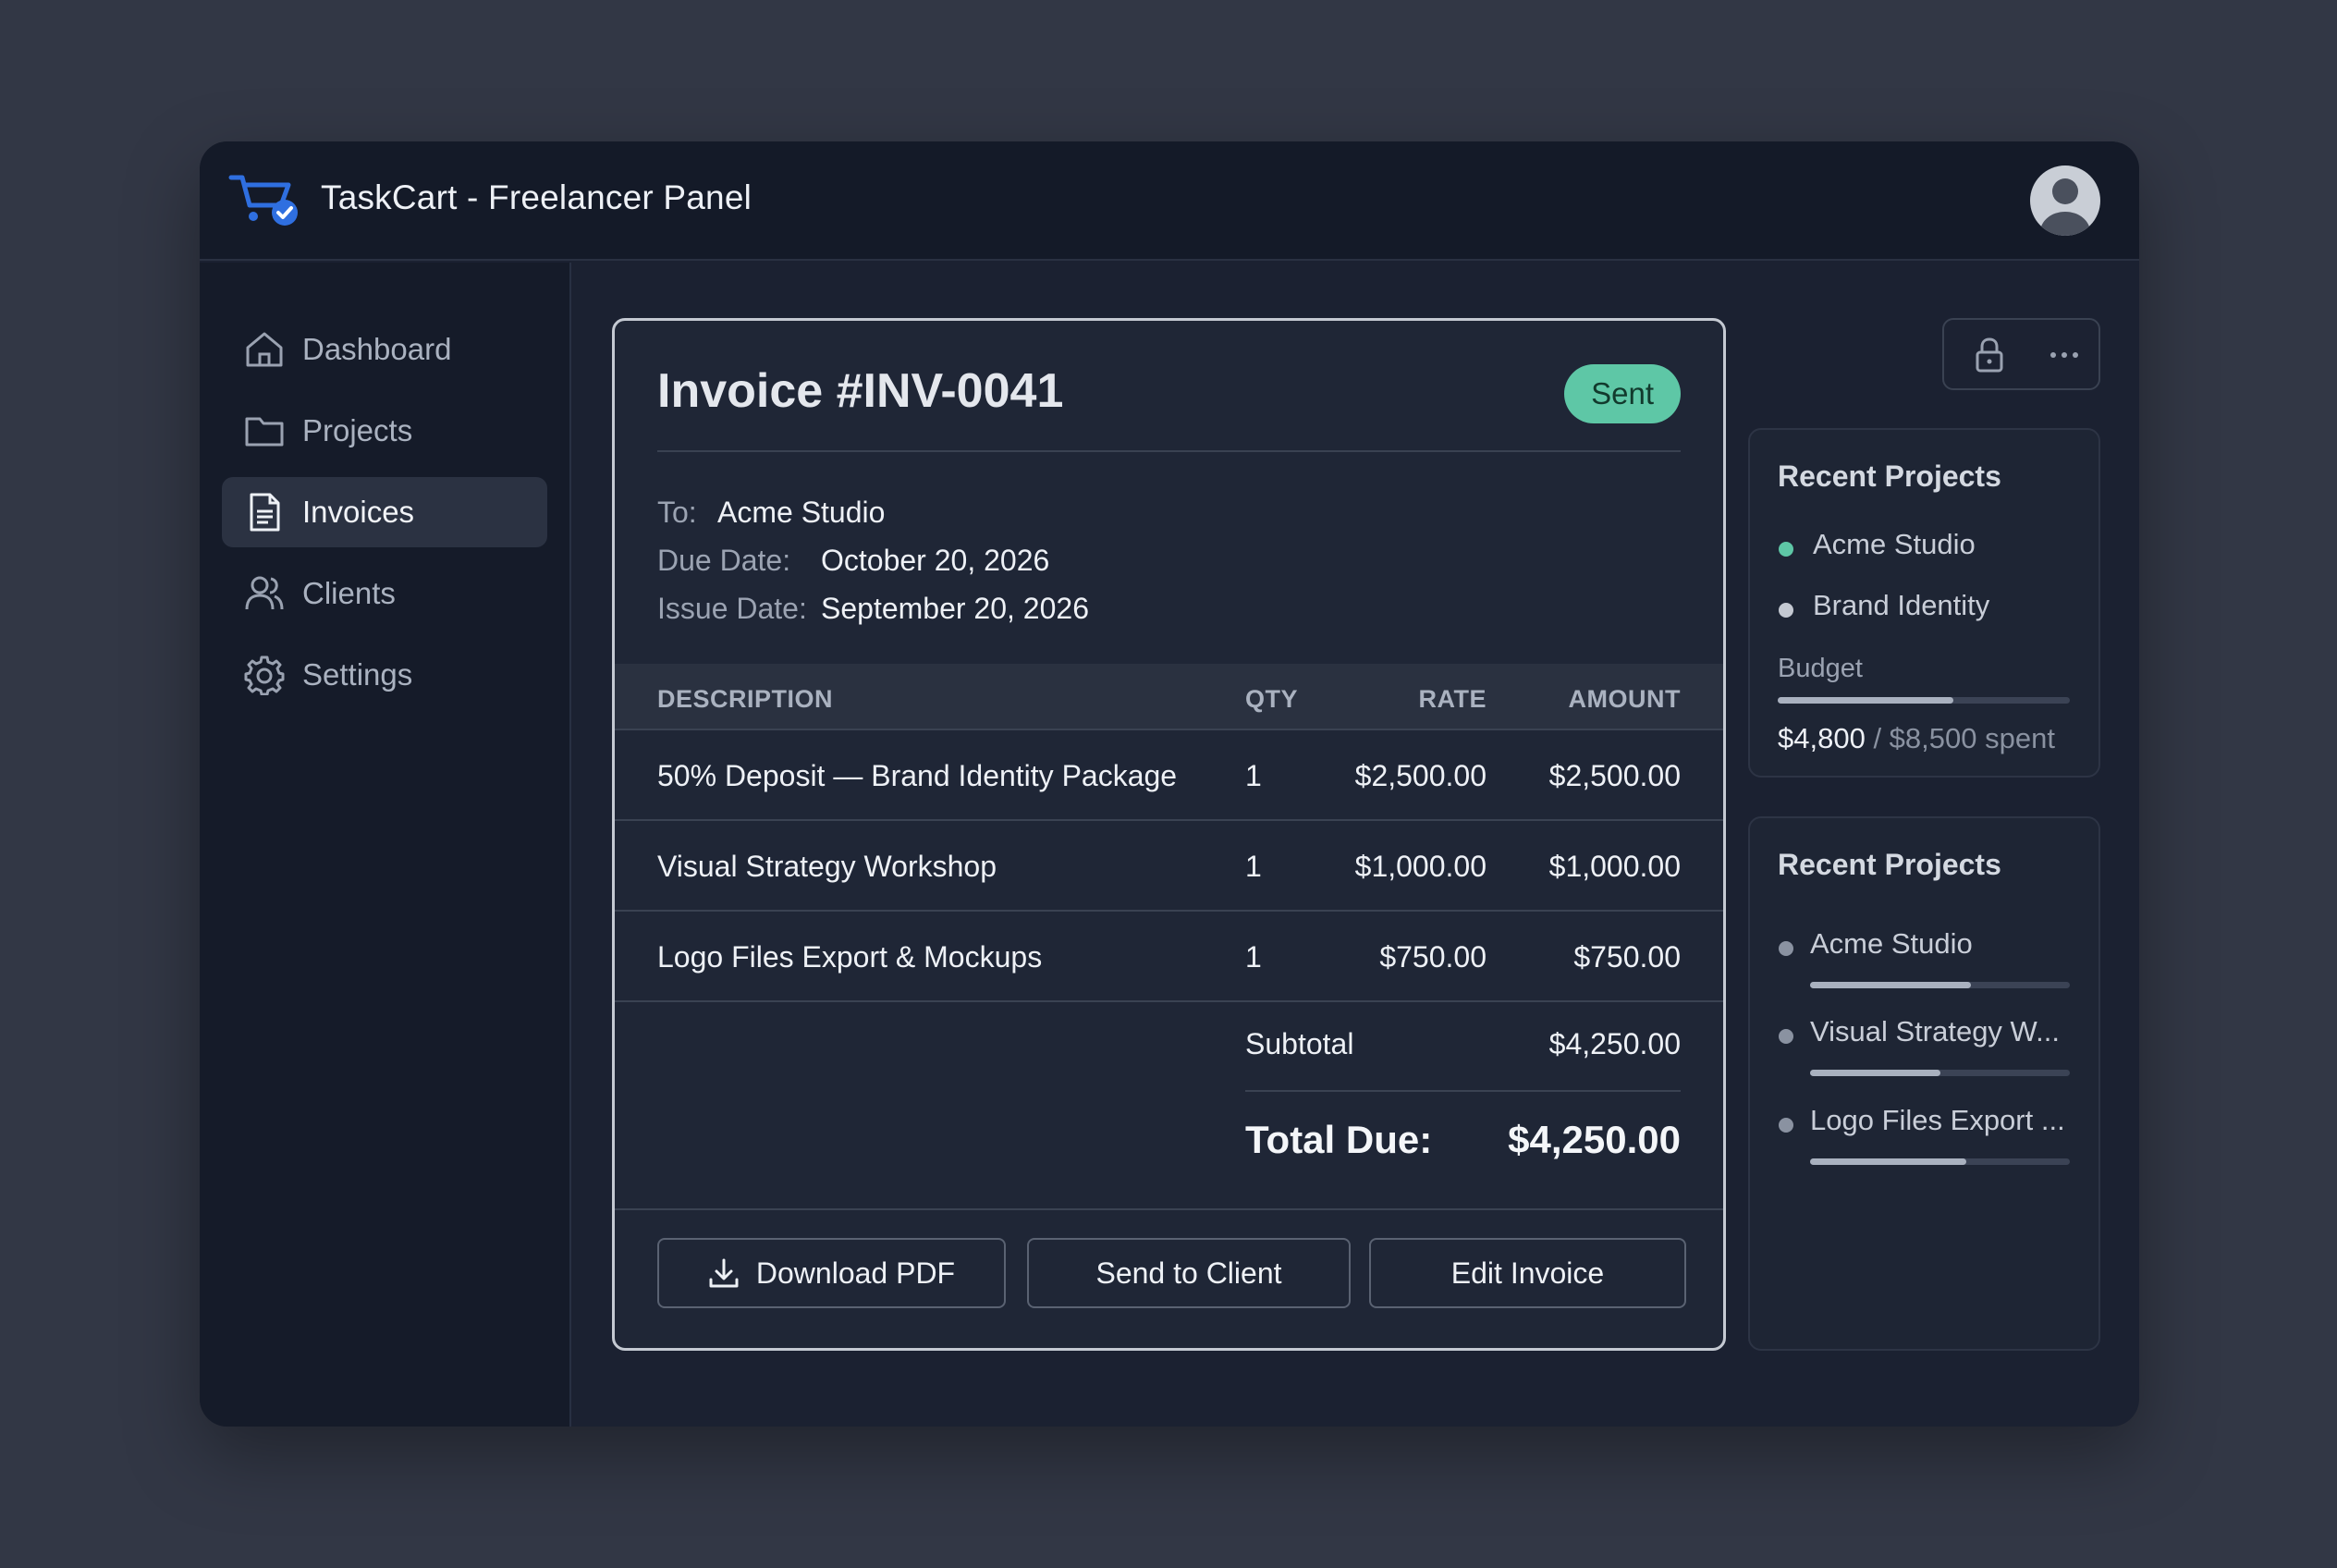  Describe the element at coordinates (263, 201) in the screenshot. I see `cart-logo-icon` at that location.